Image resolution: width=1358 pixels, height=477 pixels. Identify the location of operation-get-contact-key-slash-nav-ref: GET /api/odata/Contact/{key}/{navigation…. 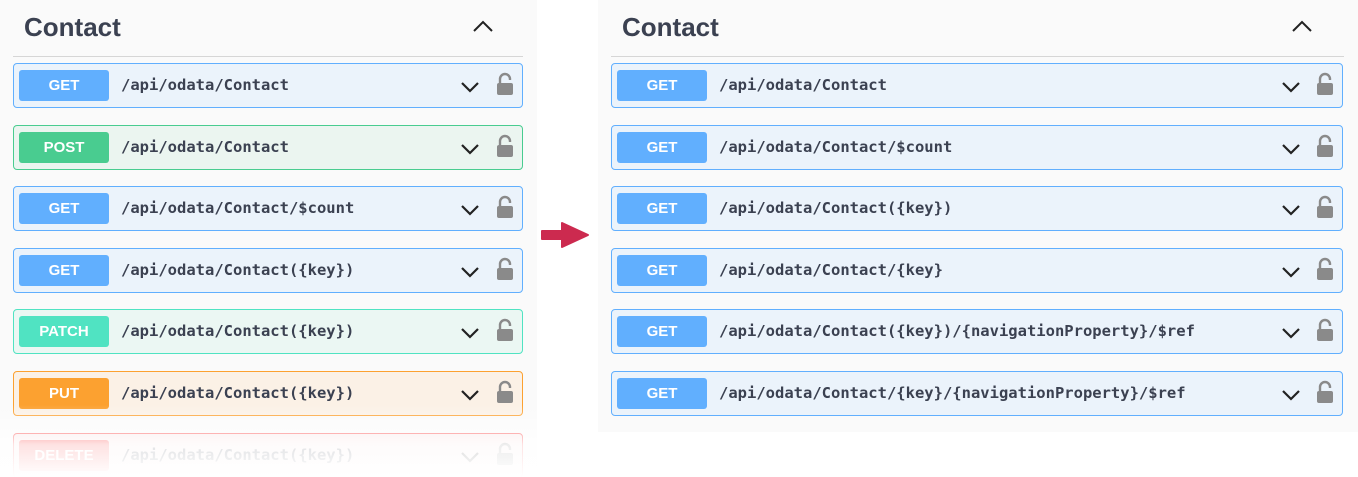
(977, 393).